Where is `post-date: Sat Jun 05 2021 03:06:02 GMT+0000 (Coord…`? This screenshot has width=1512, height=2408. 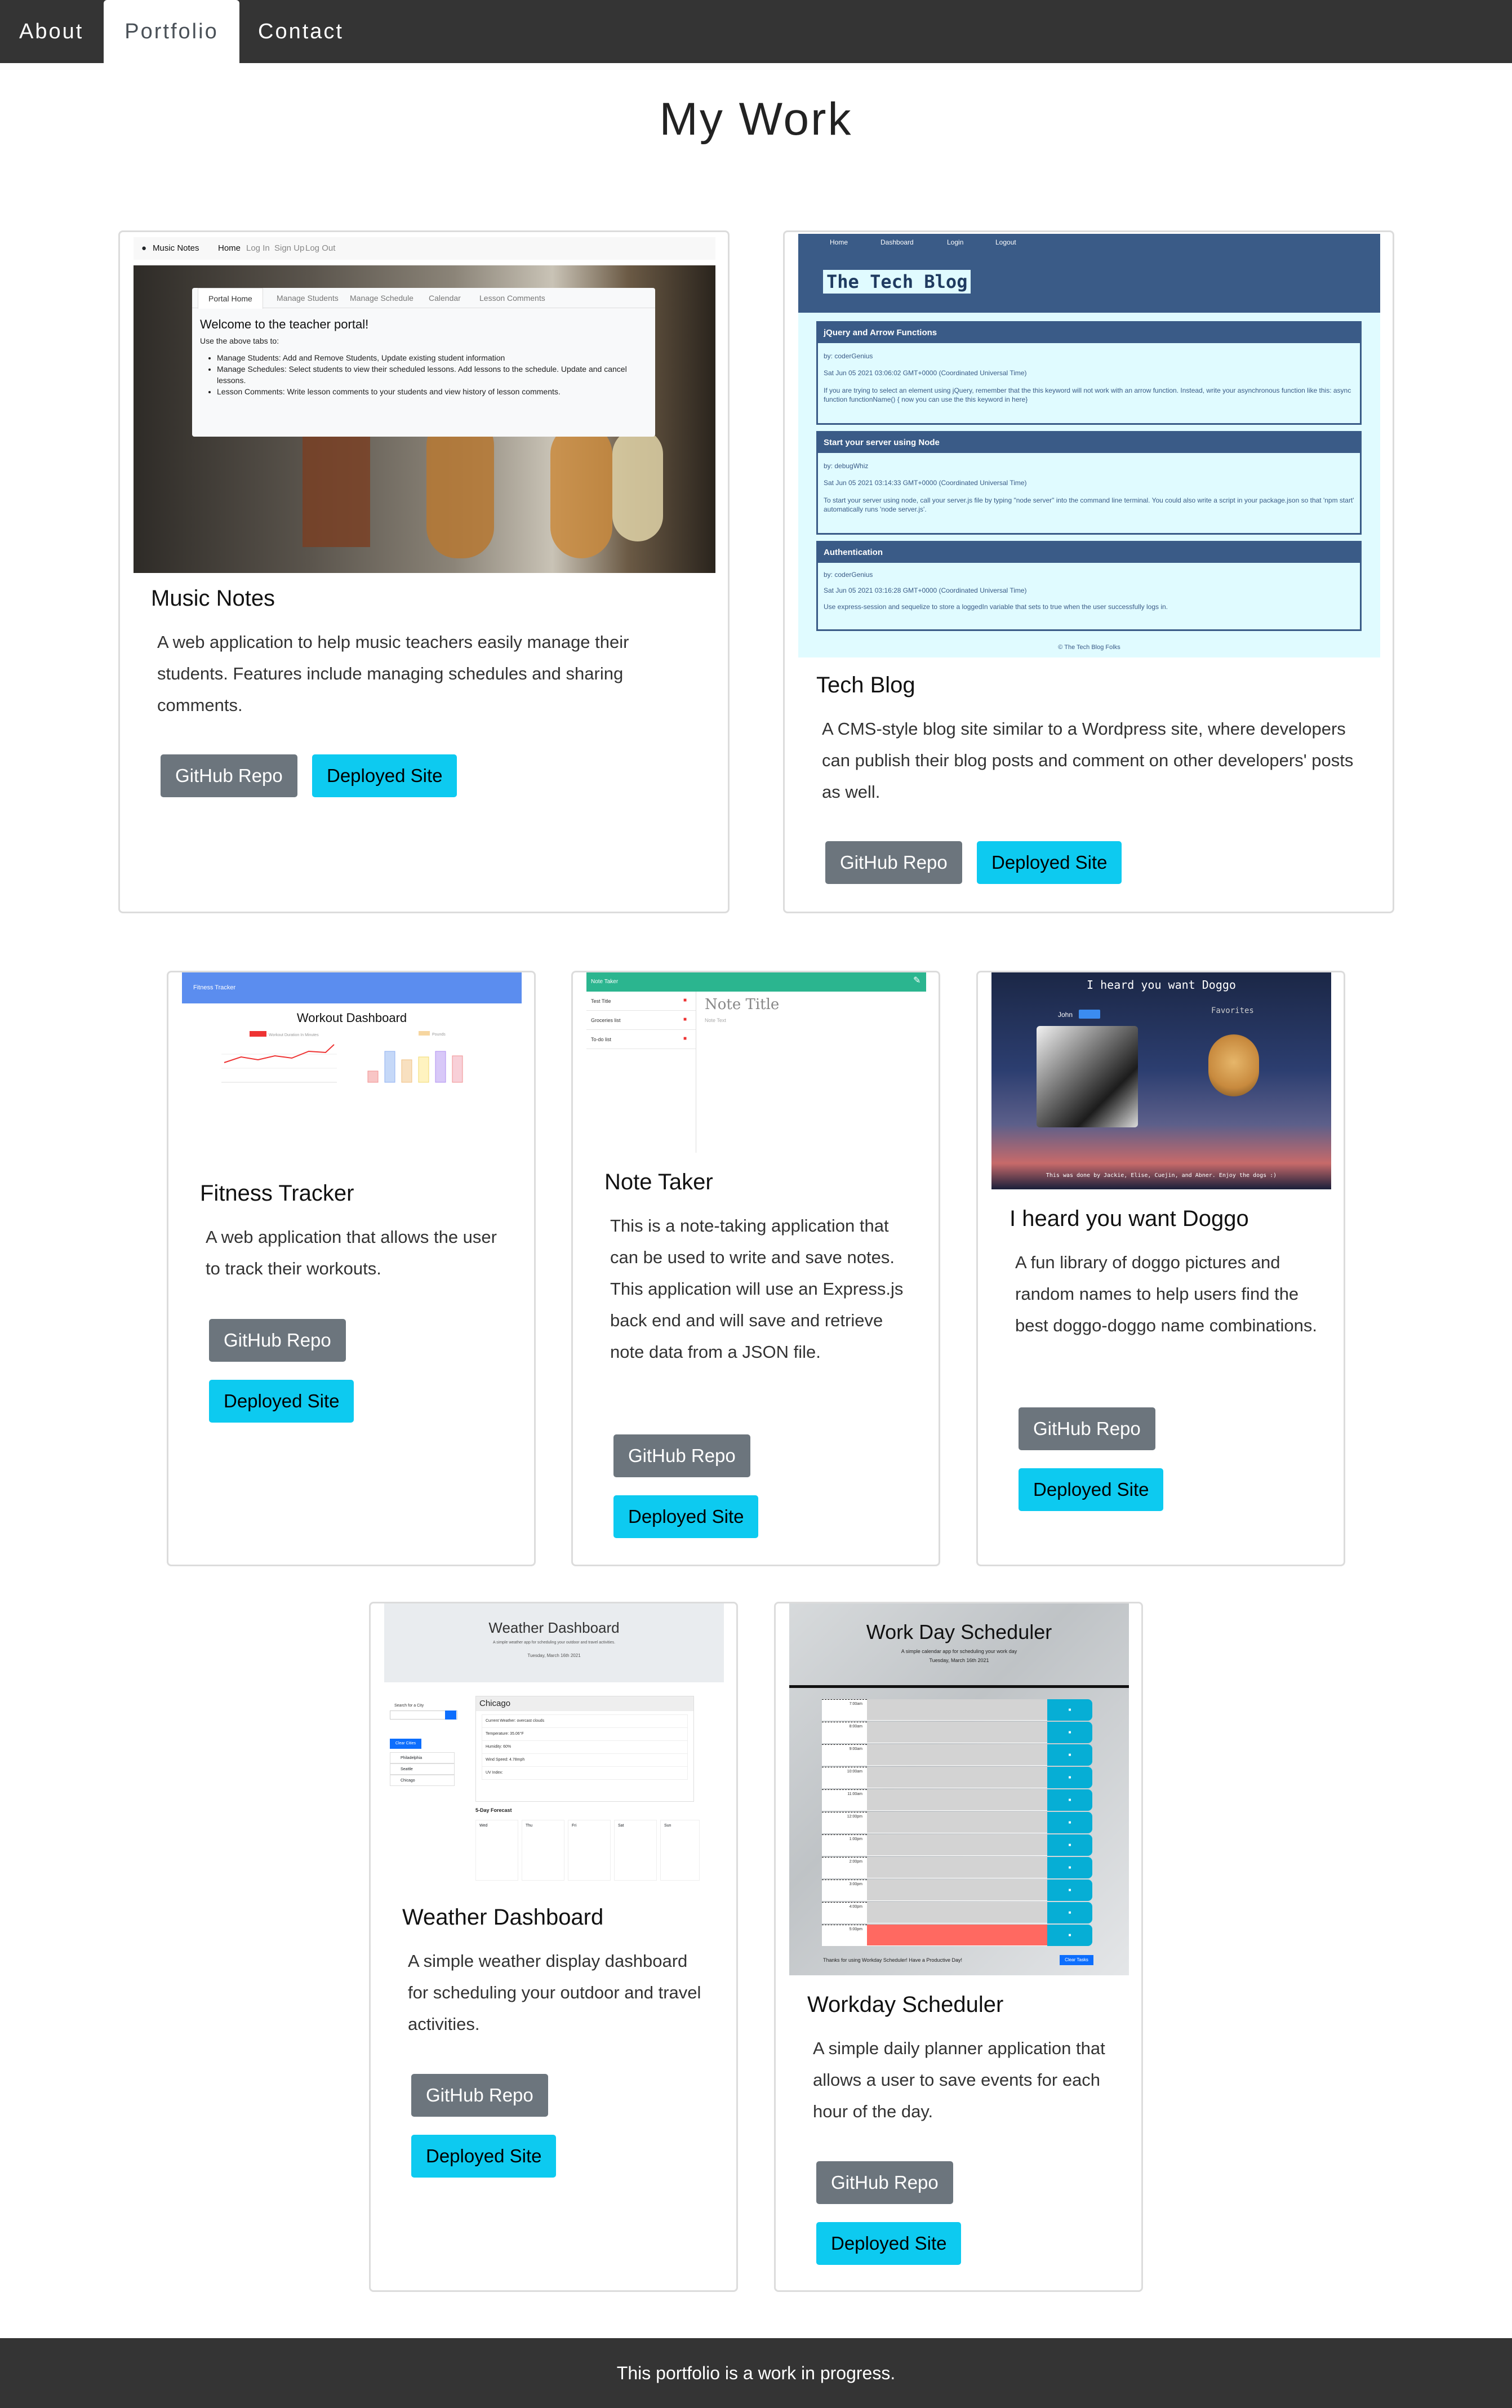
post-date: Sat Jun 05 2021 03:06:02 GMT+0000 (Coord… is located at coordinates (925, 373).